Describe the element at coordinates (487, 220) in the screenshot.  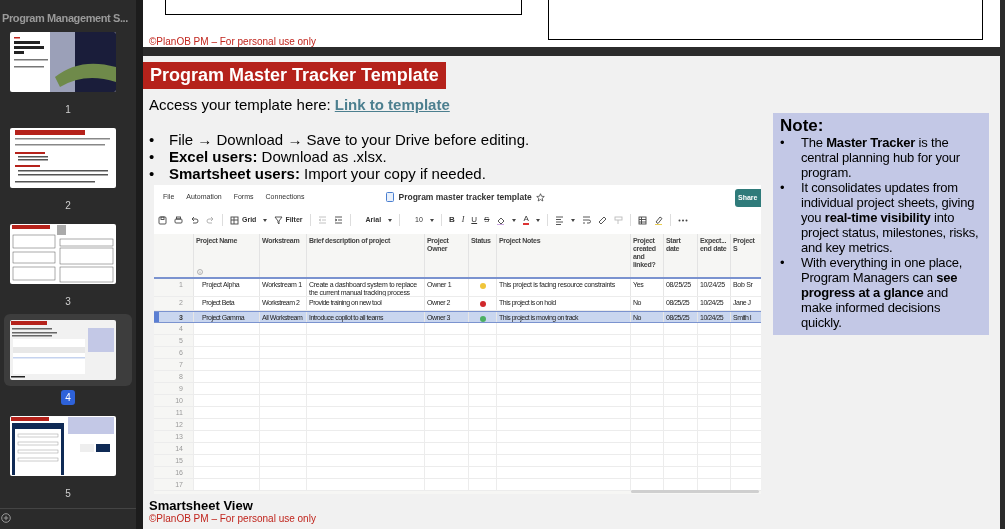
I see `strikethrough-button: S` at that location.